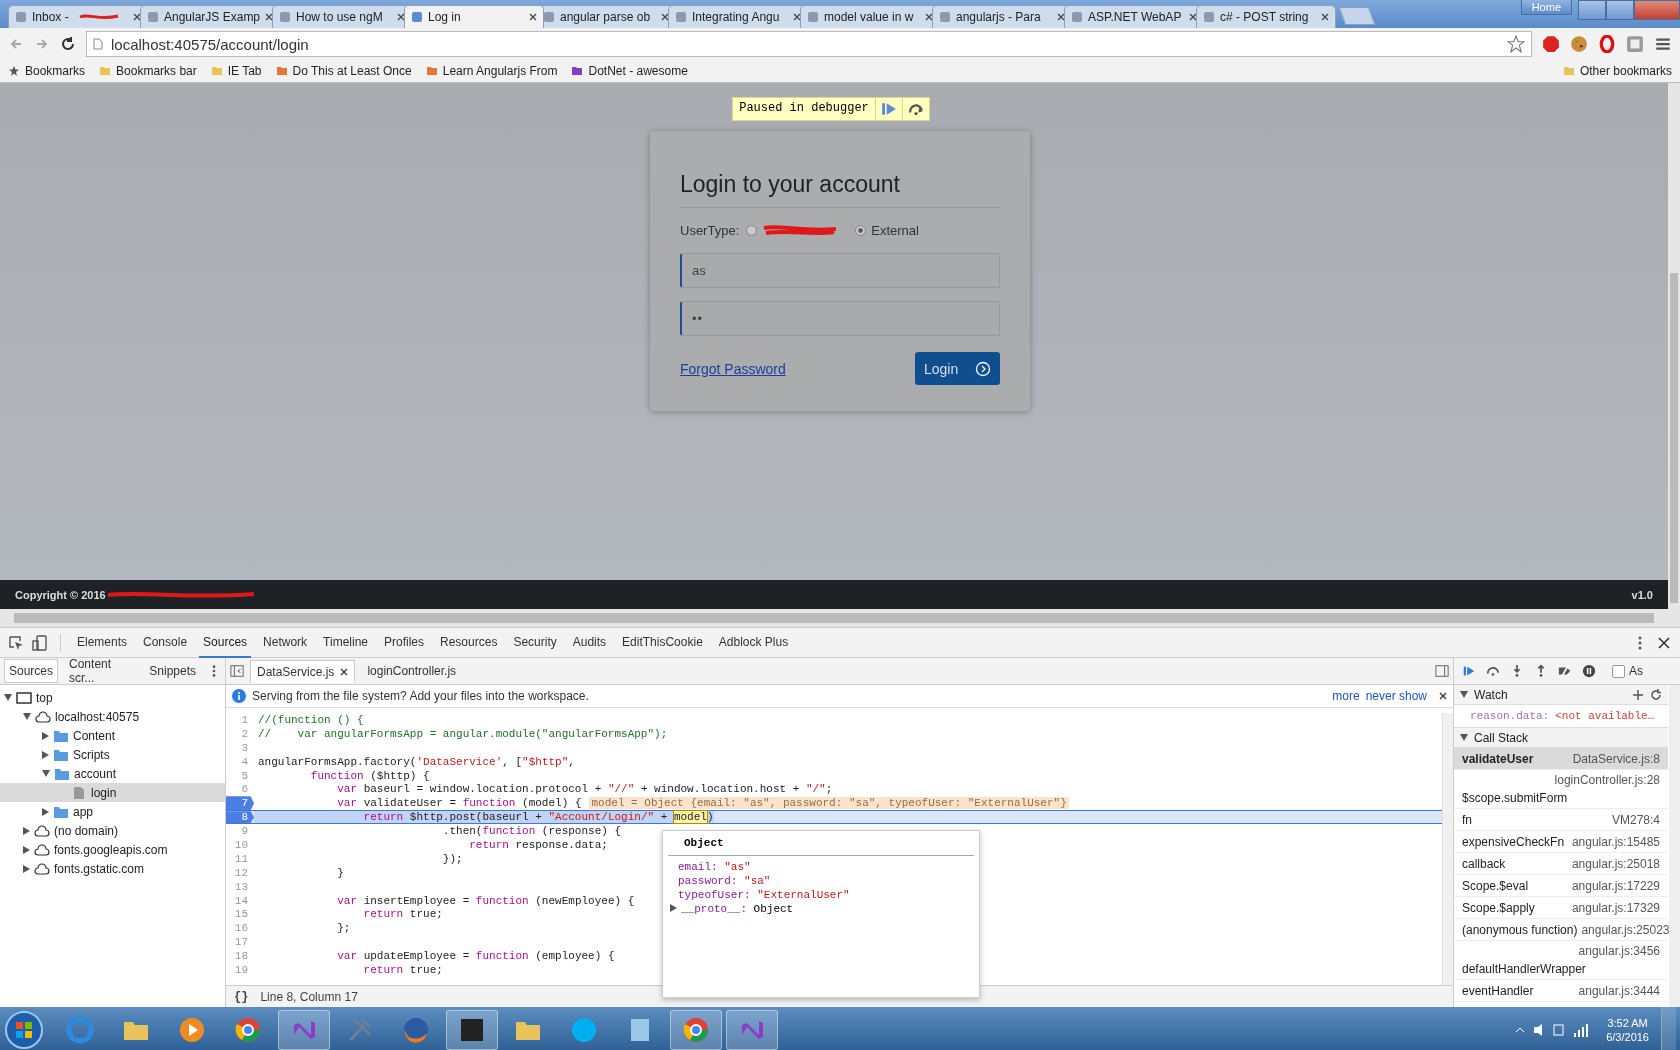  Describe the element at coordinates (452, 858) in the screenshot. I see `code-line: });` at that location.